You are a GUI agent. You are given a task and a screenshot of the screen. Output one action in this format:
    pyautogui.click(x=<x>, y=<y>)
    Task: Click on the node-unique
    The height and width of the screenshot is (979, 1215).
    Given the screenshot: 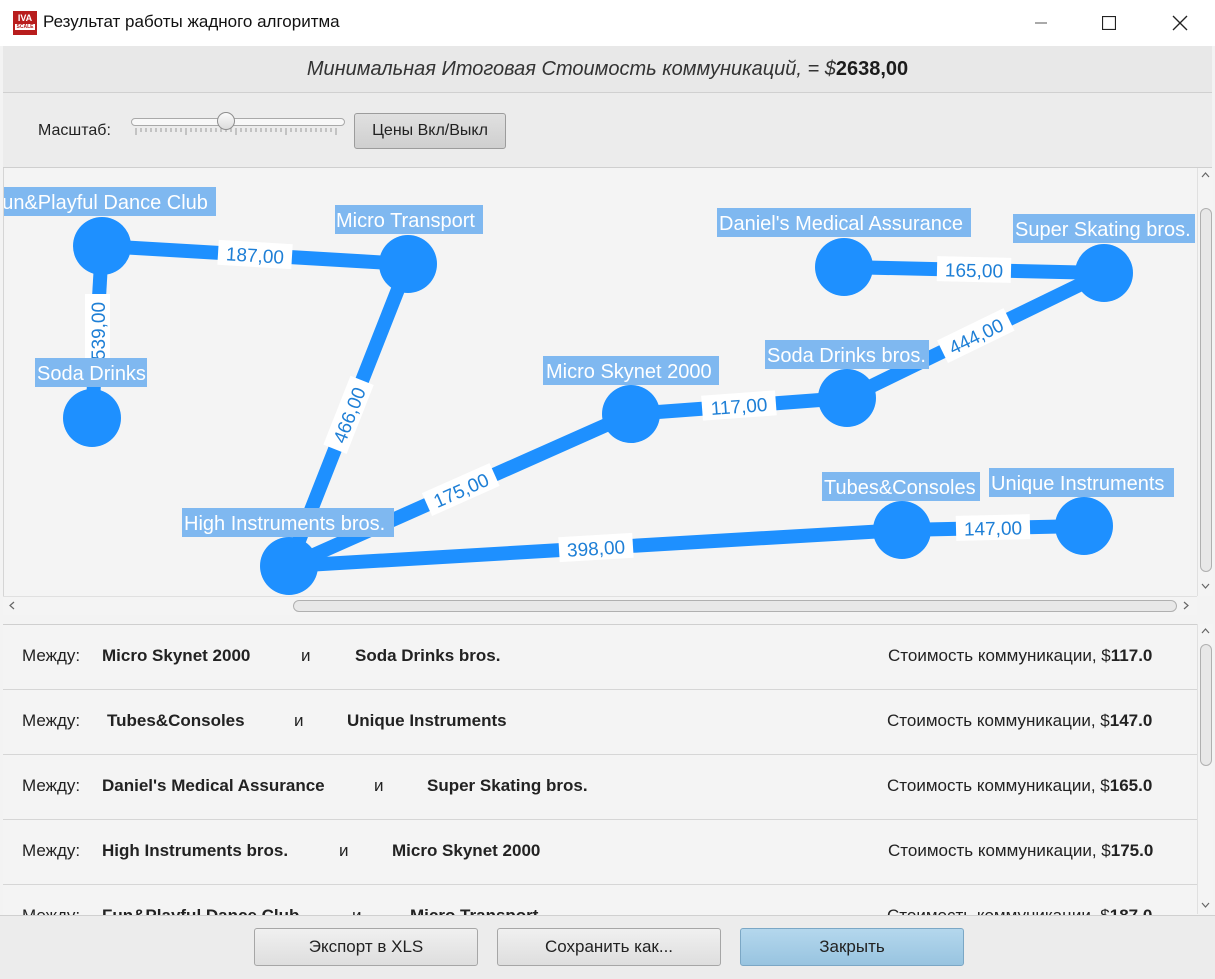 What is the action you would take?
    pyautogui.click(x=1084, y=526)
    